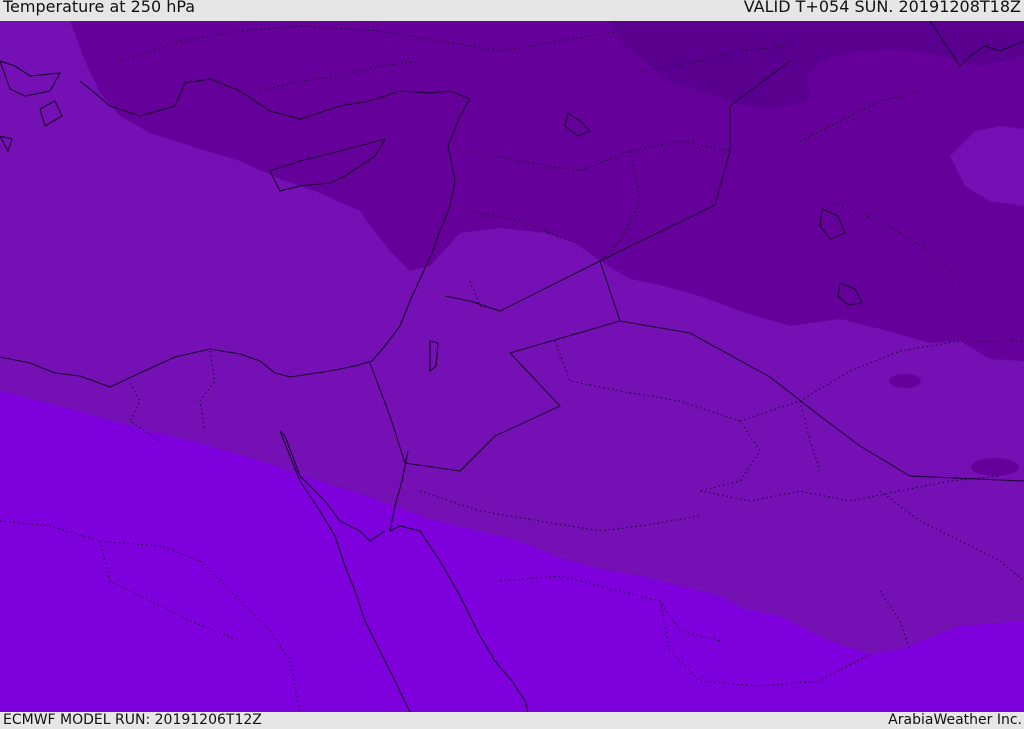  I want to click on valid-time-label: VALID T+054 SUN. 20191208T18Z, so click(882, 8).